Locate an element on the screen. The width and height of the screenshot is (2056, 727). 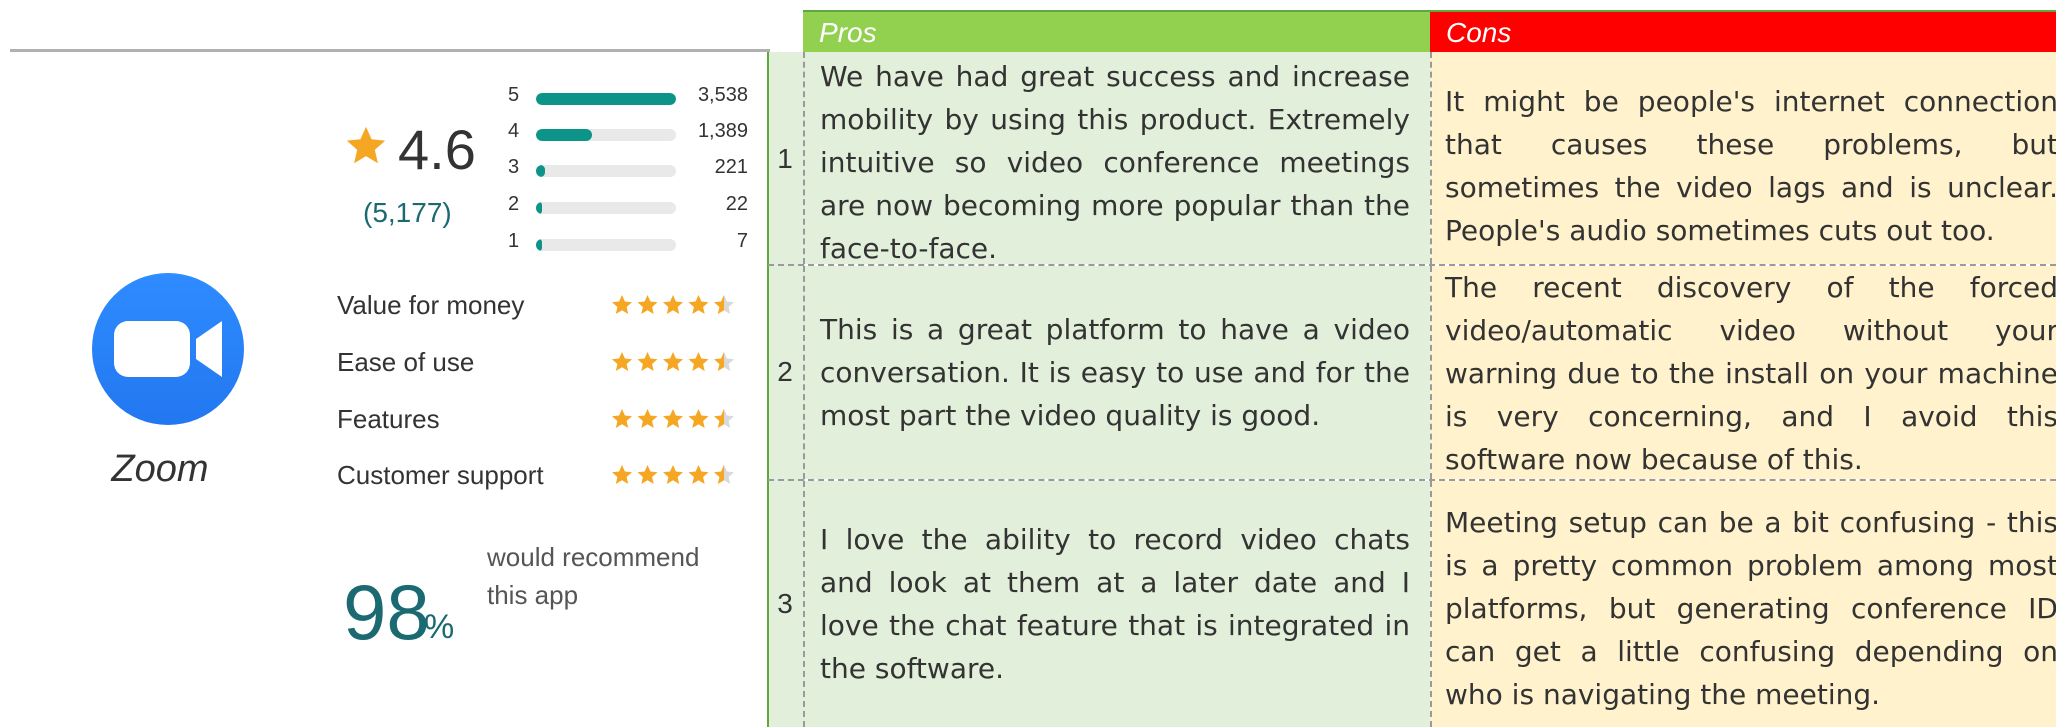
histogram-row: 1 7 is located at coordinates (628, 243).